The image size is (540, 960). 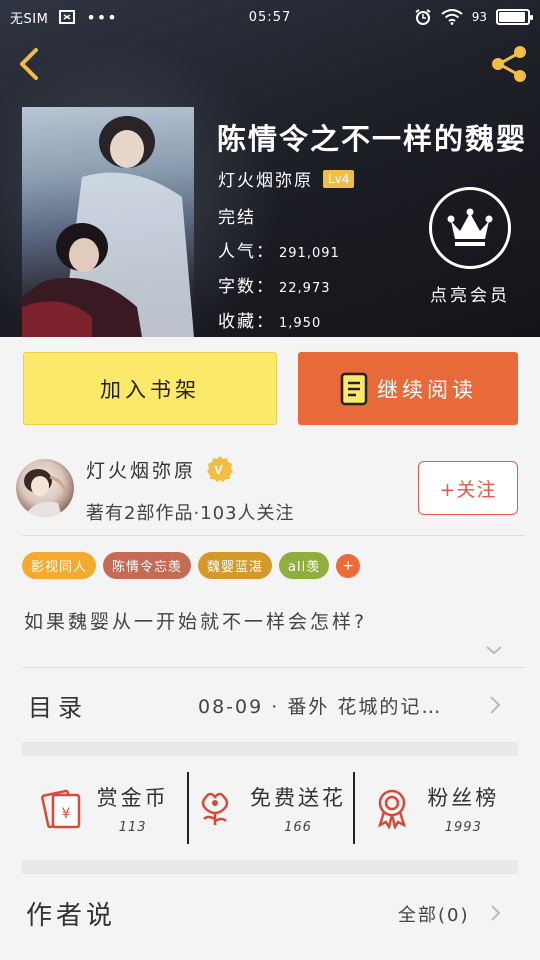 What do you see at coordinates (372, 139) in the screenshot?
I see `book-title: 陈情令之不一样的魏婴` at bounding box center [372, 139].